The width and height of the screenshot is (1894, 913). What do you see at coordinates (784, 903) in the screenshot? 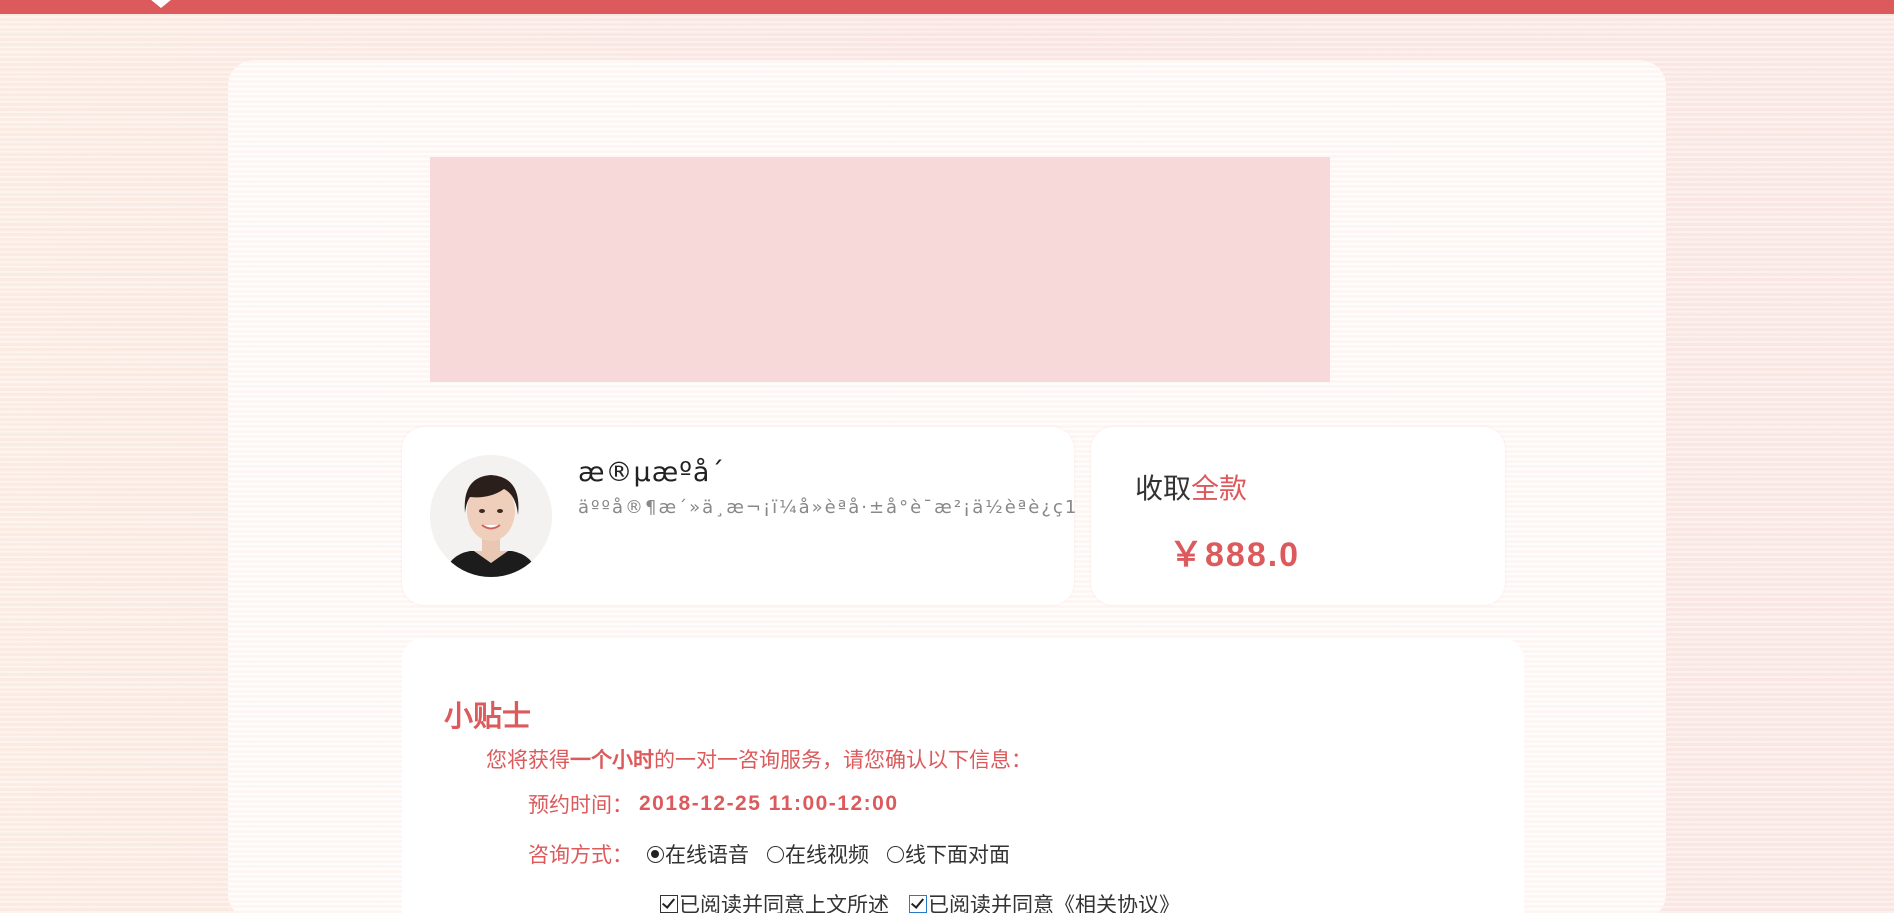
I see `agree-terms-above-label: 已阅读并同意上文所述` at bounding box center [784, 903].